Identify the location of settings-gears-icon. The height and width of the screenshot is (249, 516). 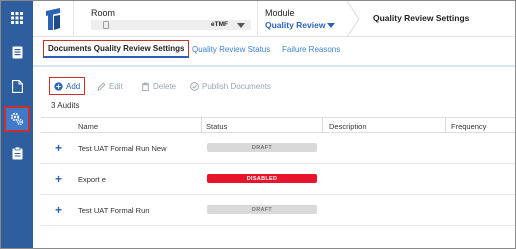
(17, 119).